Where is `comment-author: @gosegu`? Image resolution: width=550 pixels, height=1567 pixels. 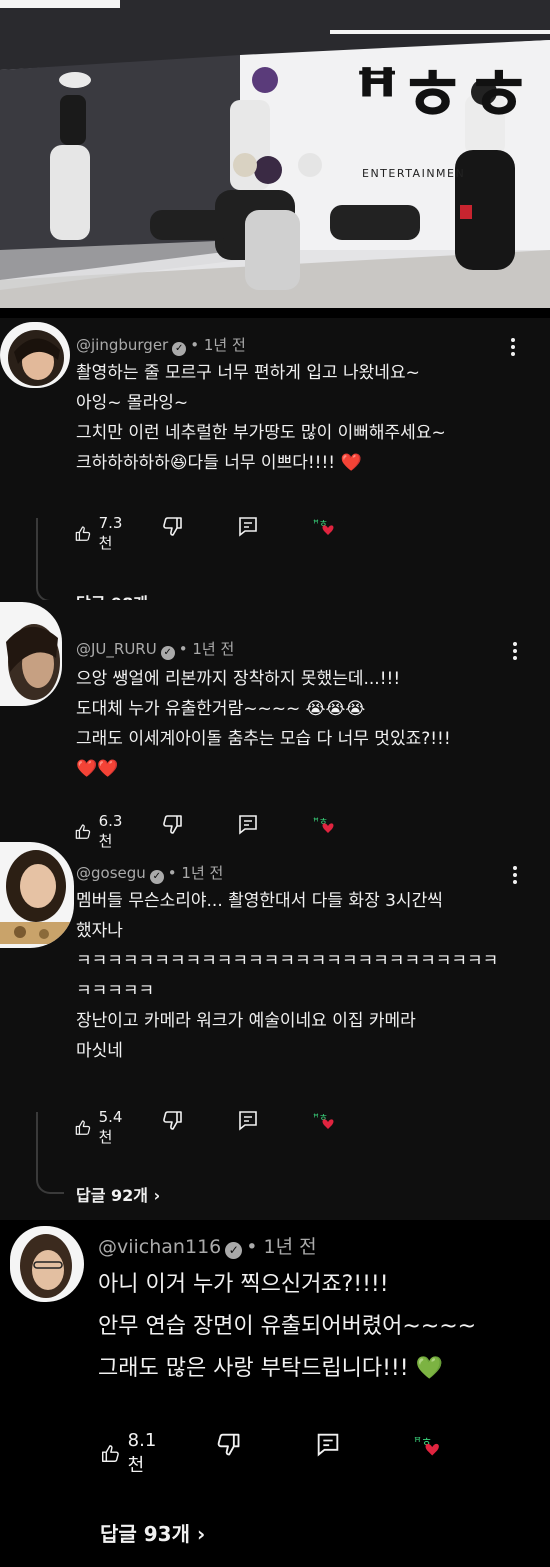
comment-author: @gosegu is located at coordinates (111, 873).